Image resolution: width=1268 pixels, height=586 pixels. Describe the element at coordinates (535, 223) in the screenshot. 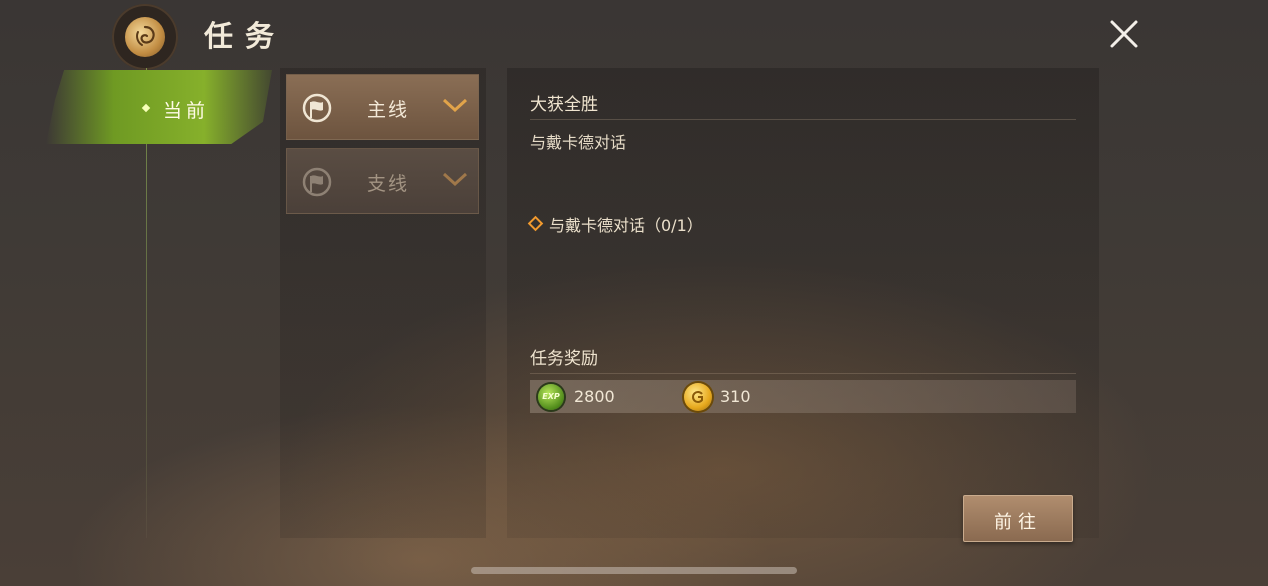

I see `objective-marker-icon` at that location.